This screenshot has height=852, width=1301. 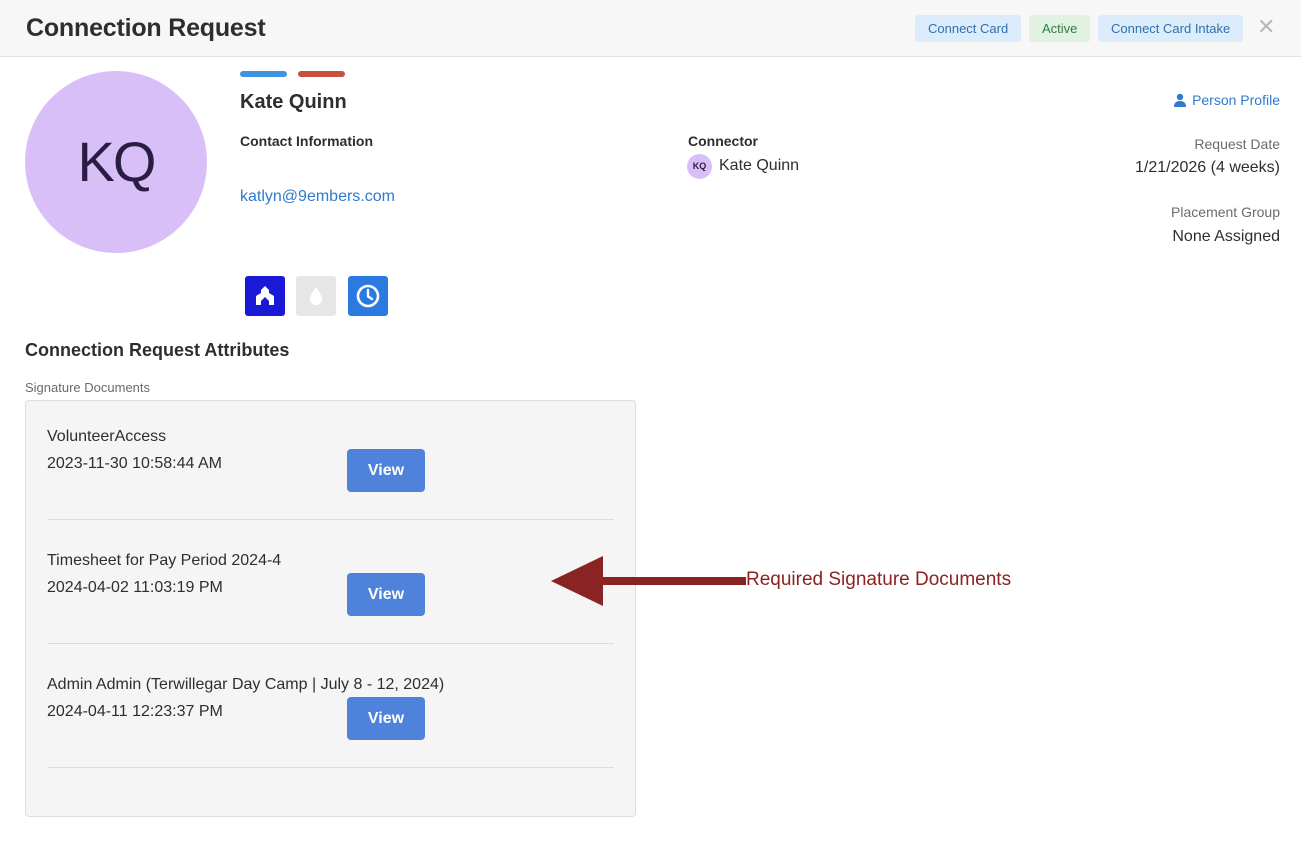 I want to click on contact-information-label: Contact Information, so click(x=306, y=141).